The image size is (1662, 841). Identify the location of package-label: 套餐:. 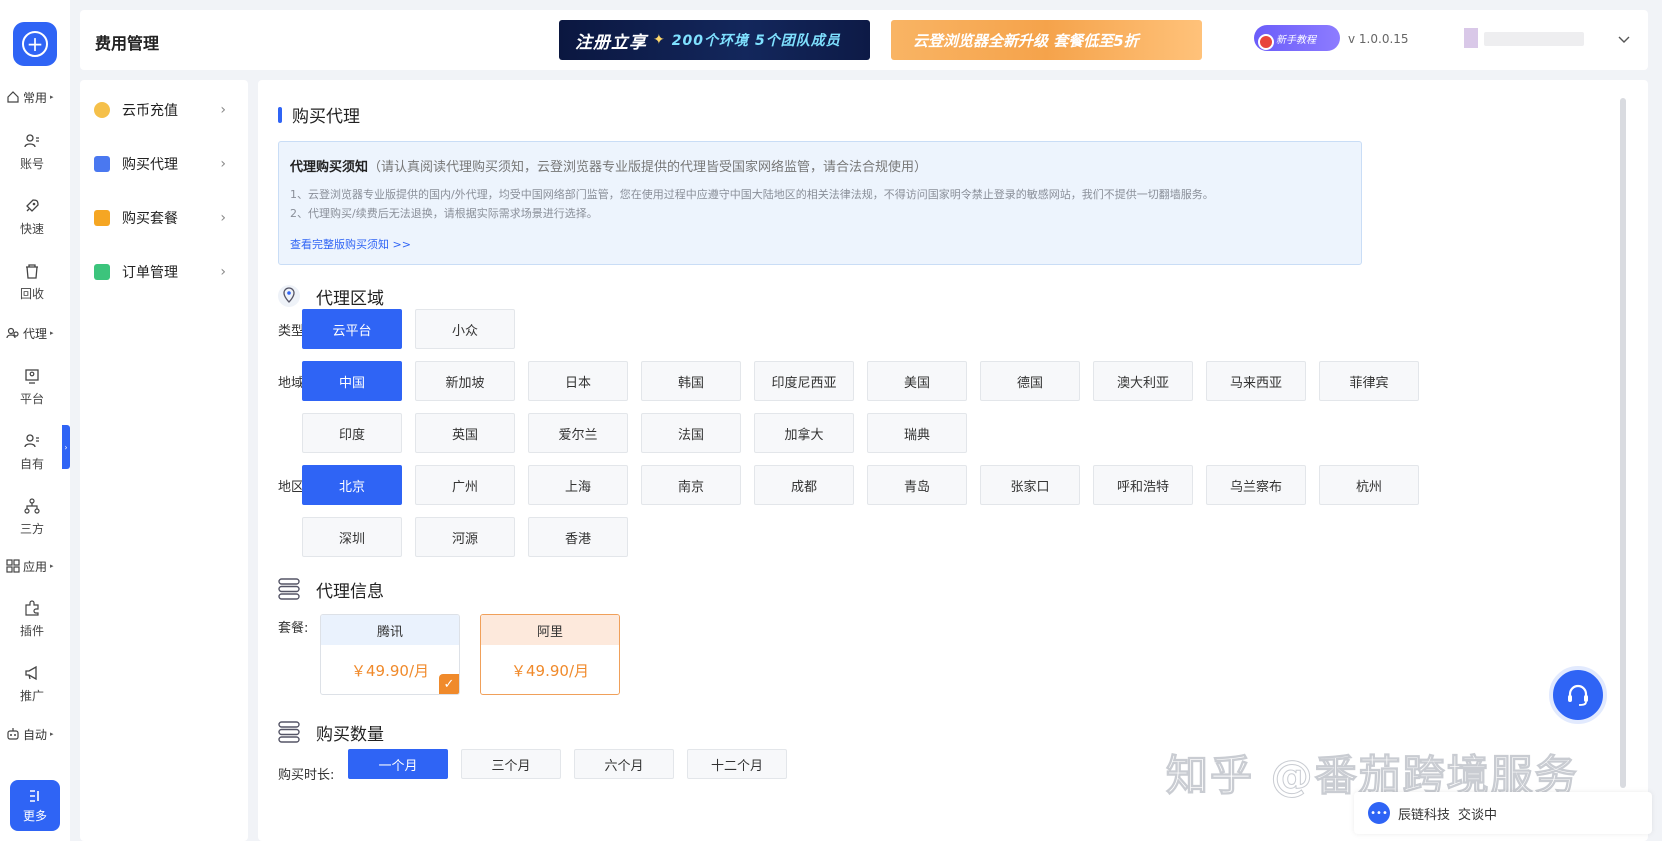
(293, 628).